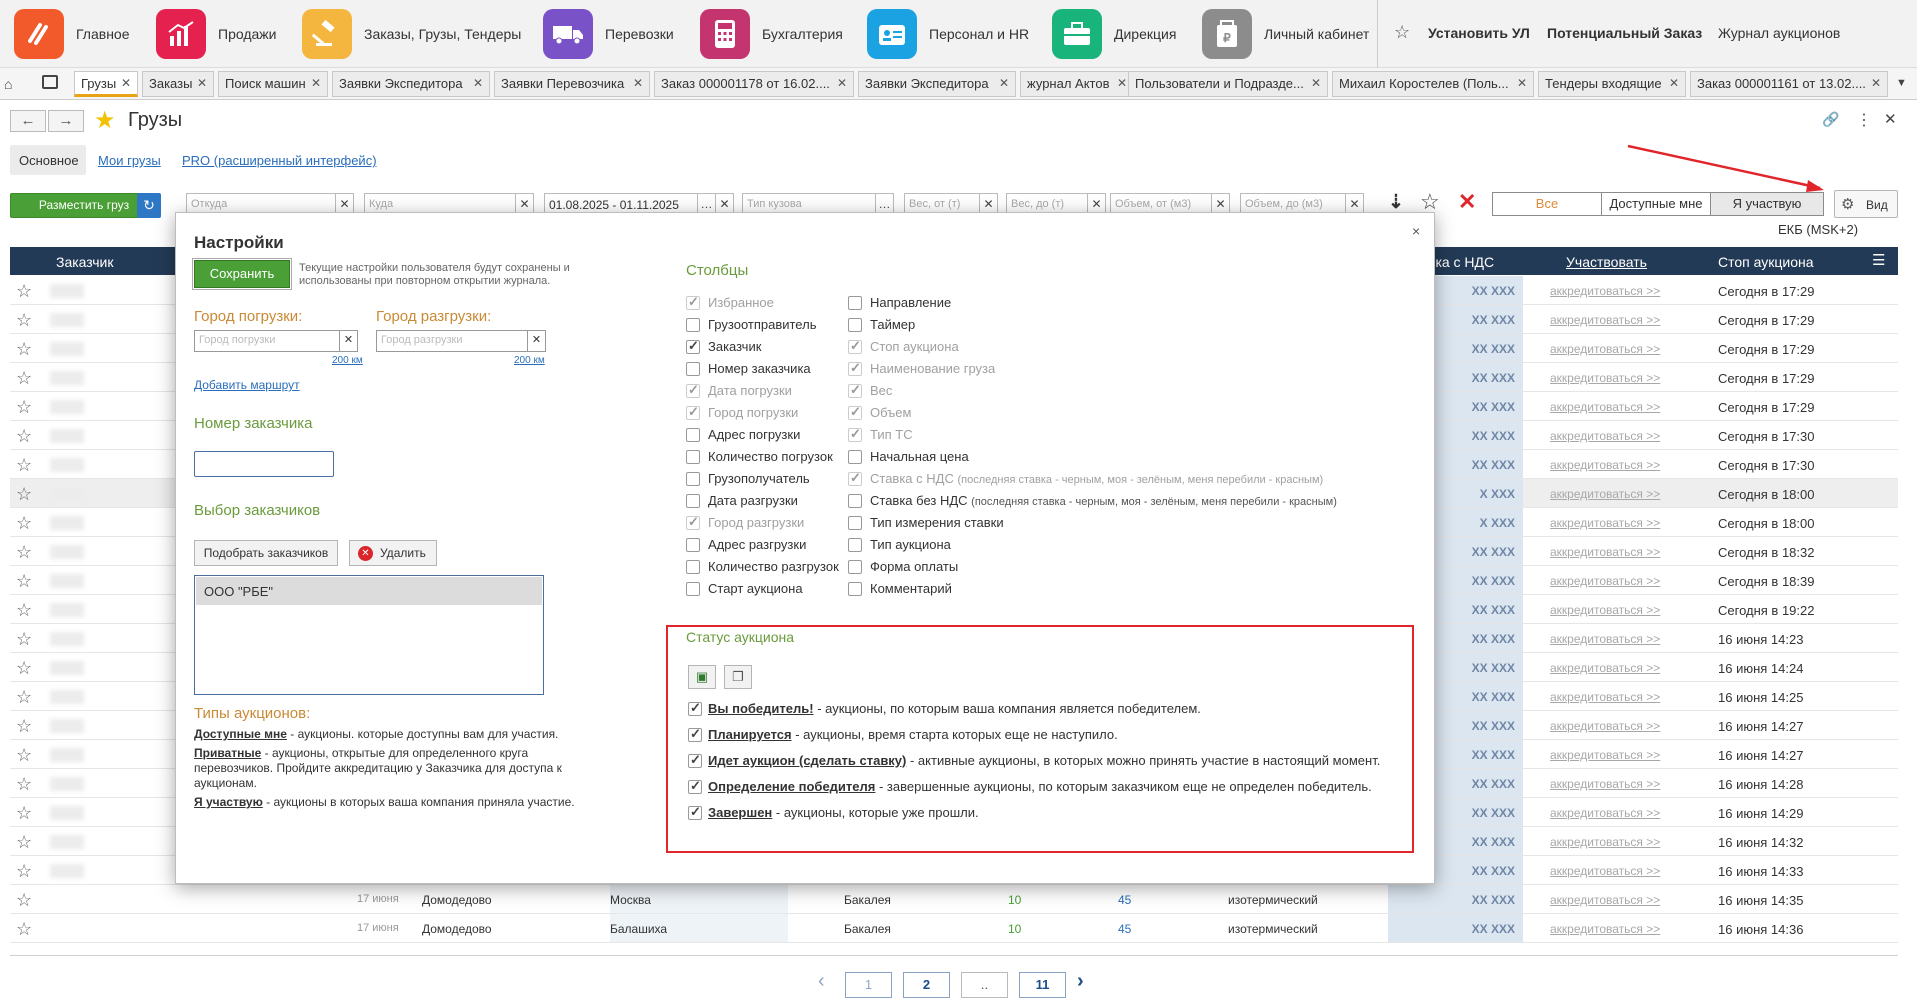  What do you see at coordinates (740, 812) in the screenshot?
I see `status-name: Завершен` at bounding box center [740, 812].